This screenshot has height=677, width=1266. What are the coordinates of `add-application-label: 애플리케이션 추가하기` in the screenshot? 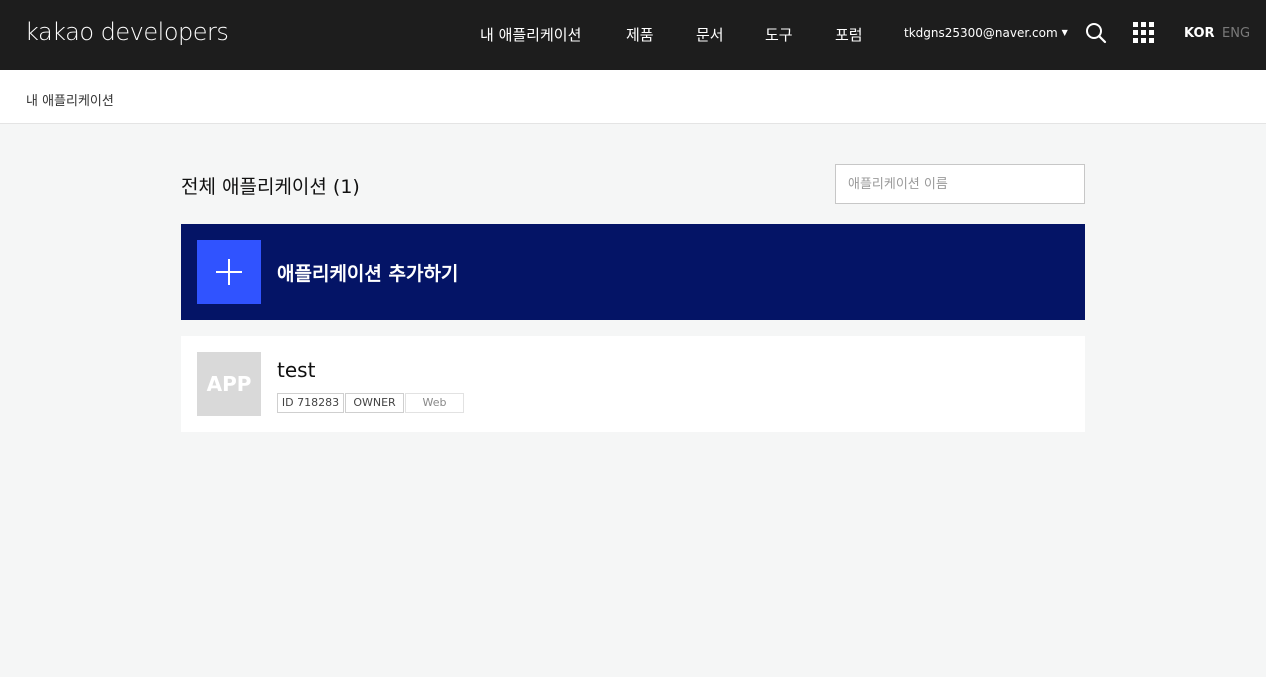 It's located at (368, 274).